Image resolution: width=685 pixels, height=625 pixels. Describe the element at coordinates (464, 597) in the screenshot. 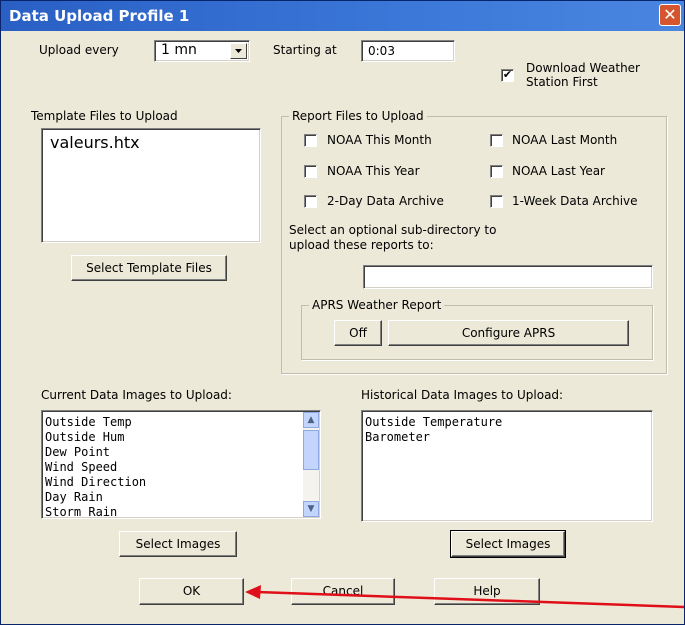

I see `annotation-arrow-icon` at that location.